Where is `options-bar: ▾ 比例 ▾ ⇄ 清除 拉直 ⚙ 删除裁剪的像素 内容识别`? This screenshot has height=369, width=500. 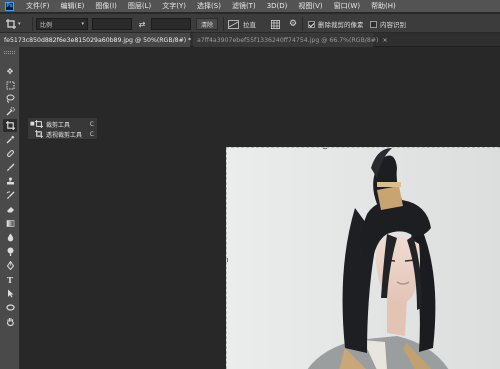 options-bar: ▾ 比例 ▾ ⇄ 清除 拉直 ⚙ 删除裁剪的像素 内容识别 is located at coordinates (250, 23).